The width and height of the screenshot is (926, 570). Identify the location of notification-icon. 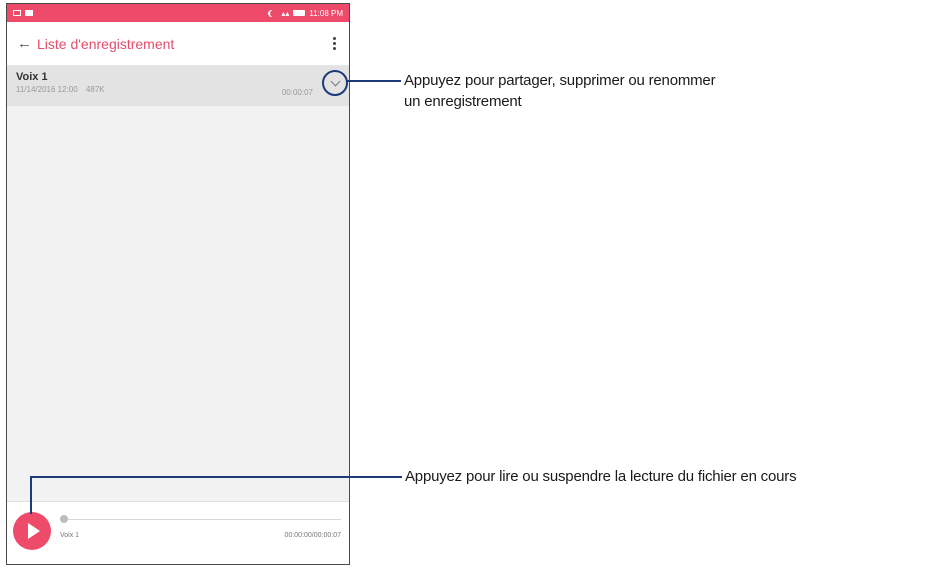
(29, 13).